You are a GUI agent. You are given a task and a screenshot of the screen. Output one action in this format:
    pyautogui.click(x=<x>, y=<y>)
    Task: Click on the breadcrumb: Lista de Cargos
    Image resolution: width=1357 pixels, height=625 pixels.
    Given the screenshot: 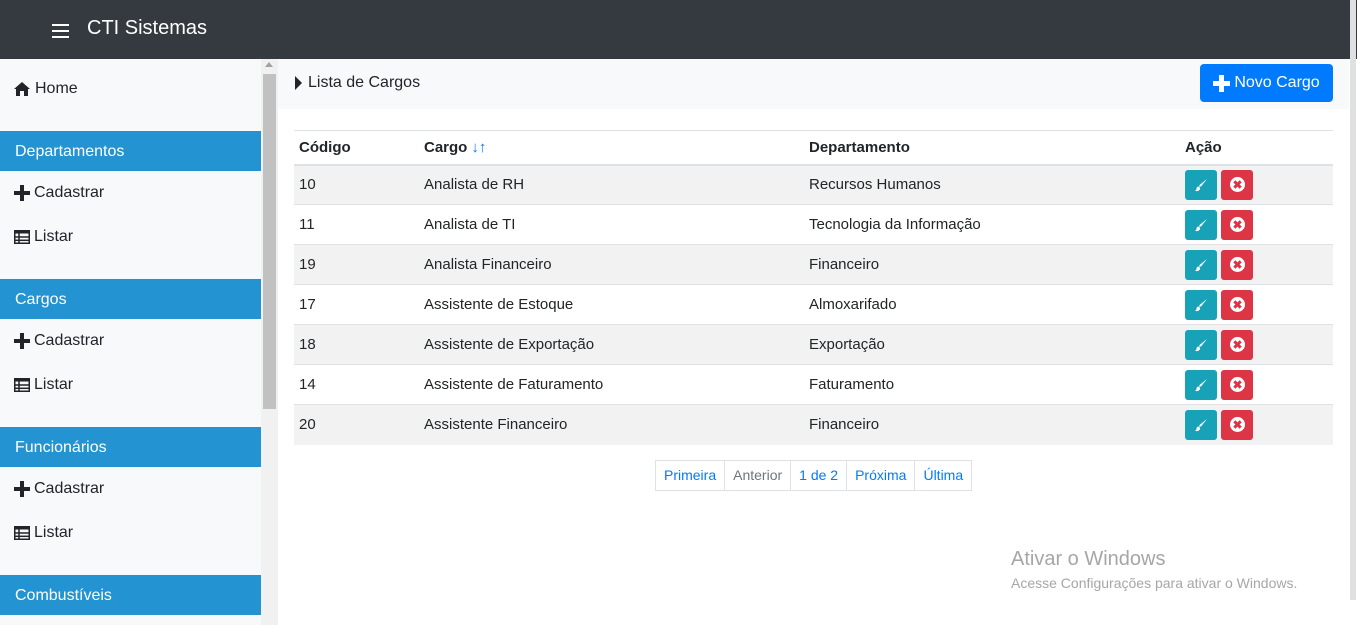 What is the action you would take?
    pyautogui.click(x=357, y=83)
    